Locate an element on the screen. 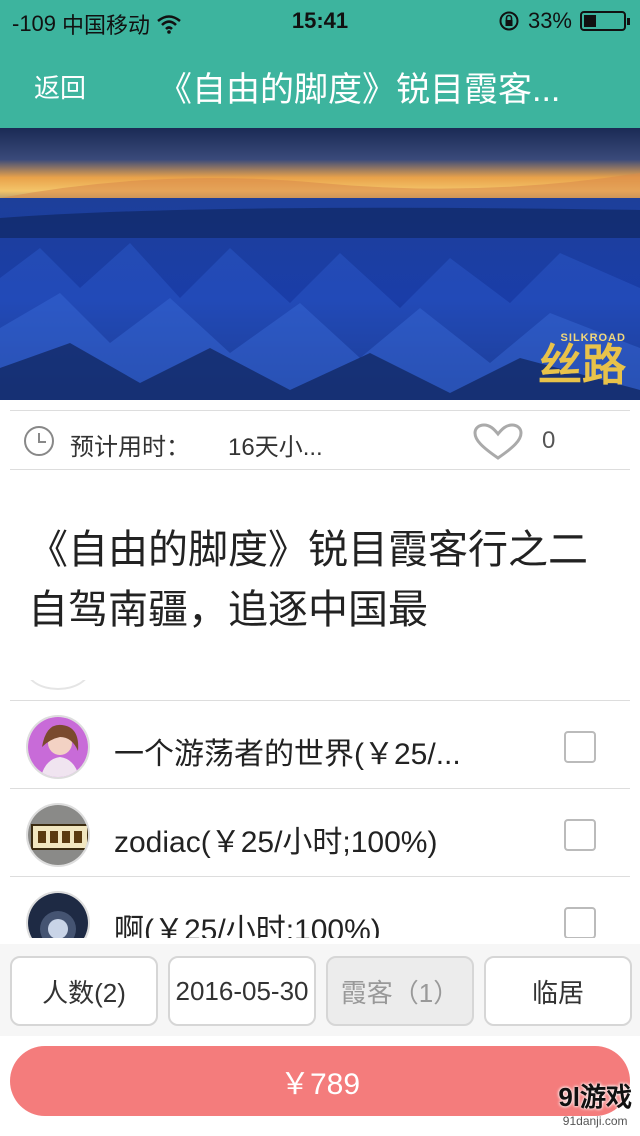  article-title: 《自由的脚度》锐目霞客行之二 自驾南疆，追逐中国最 is located at coordinates (308, 580).